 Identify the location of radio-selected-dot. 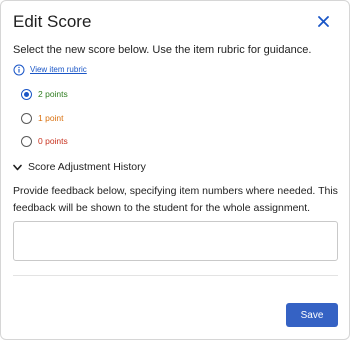
(26, 94).